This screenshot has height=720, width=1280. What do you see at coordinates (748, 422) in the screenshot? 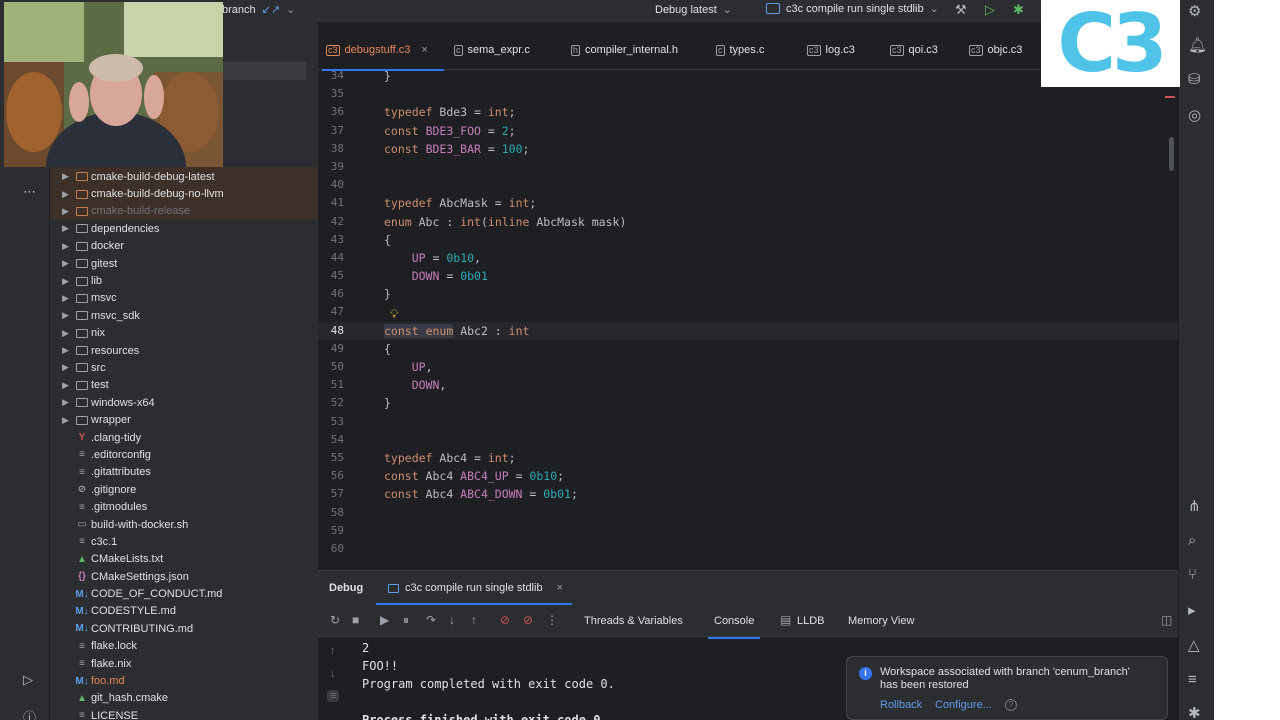
I see `code-line: 53` at bounding box center [748, 422].